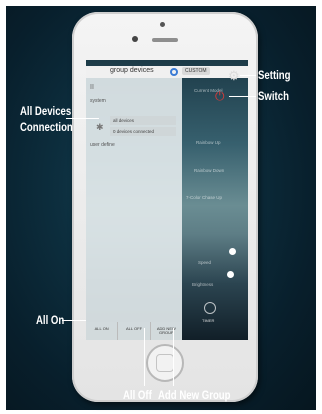 The width and height of the screenshot is (322, 414). I want to click on earpiece-speaker, so click(165, 40).